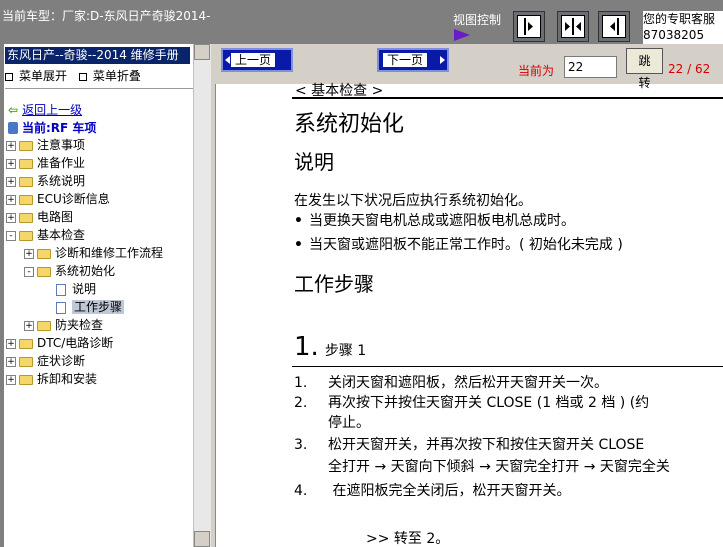  Describe the element at coordinates (413, 201) in the screenshot. I see `intro-text: 在发生以下状况后应执行系统初始化。` at that location.